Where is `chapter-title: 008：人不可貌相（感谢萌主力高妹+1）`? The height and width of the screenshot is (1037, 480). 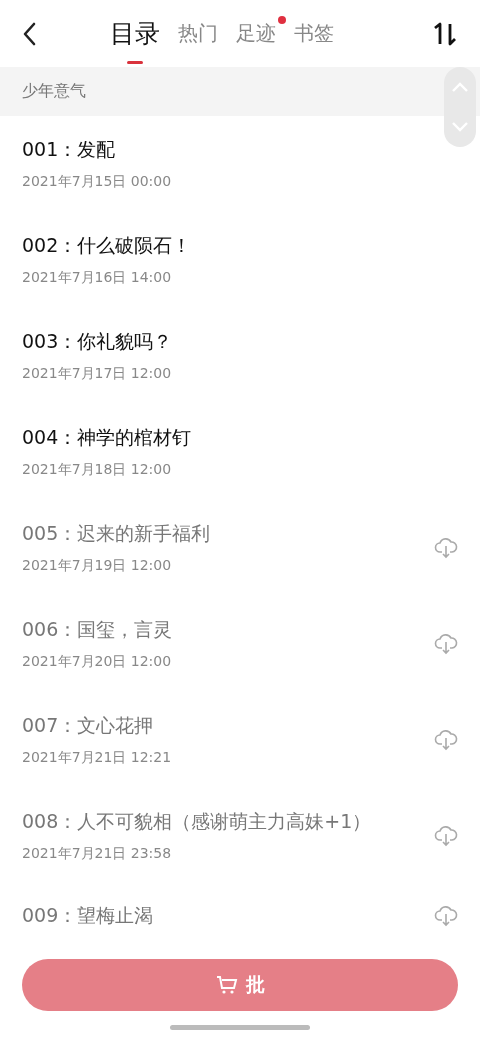
chapter-title: 008：人不可貌相（感谢萌主力高妹+1） is located at coordinates (228, 822).